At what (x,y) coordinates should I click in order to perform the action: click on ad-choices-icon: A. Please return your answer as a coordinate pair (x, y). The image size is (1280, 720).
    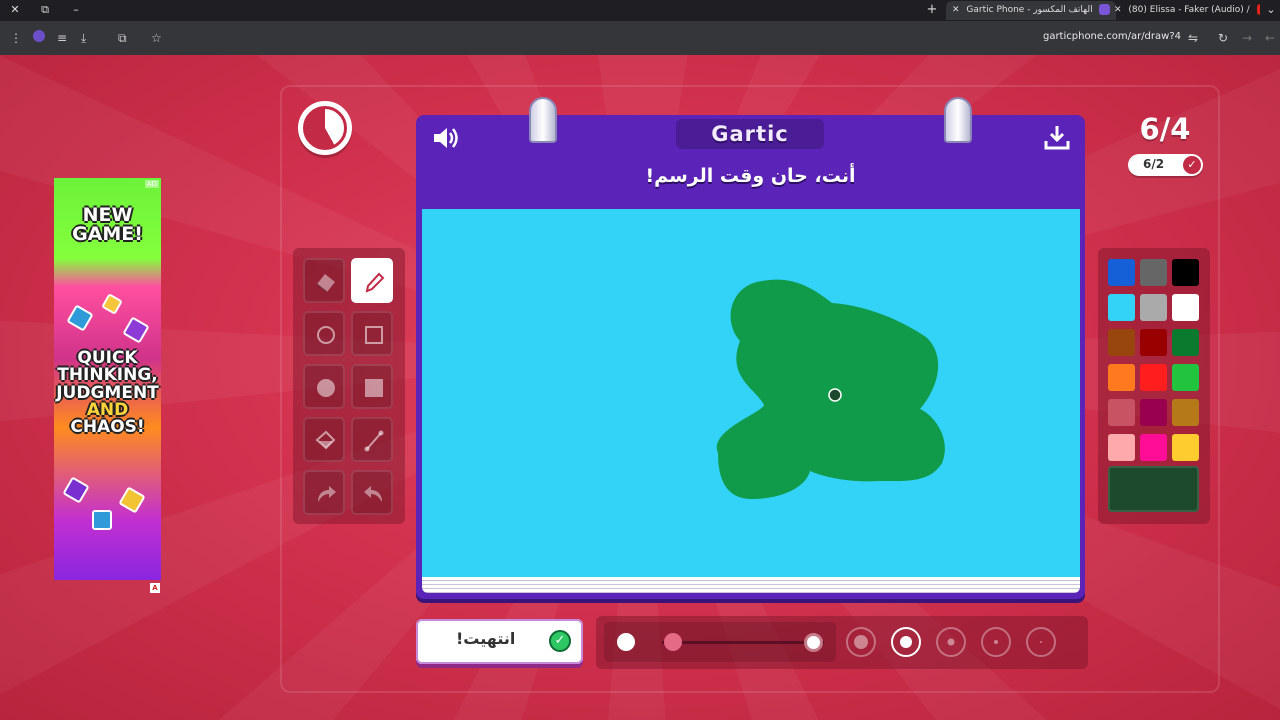
    Looking at the image, I should click on (155, 588).